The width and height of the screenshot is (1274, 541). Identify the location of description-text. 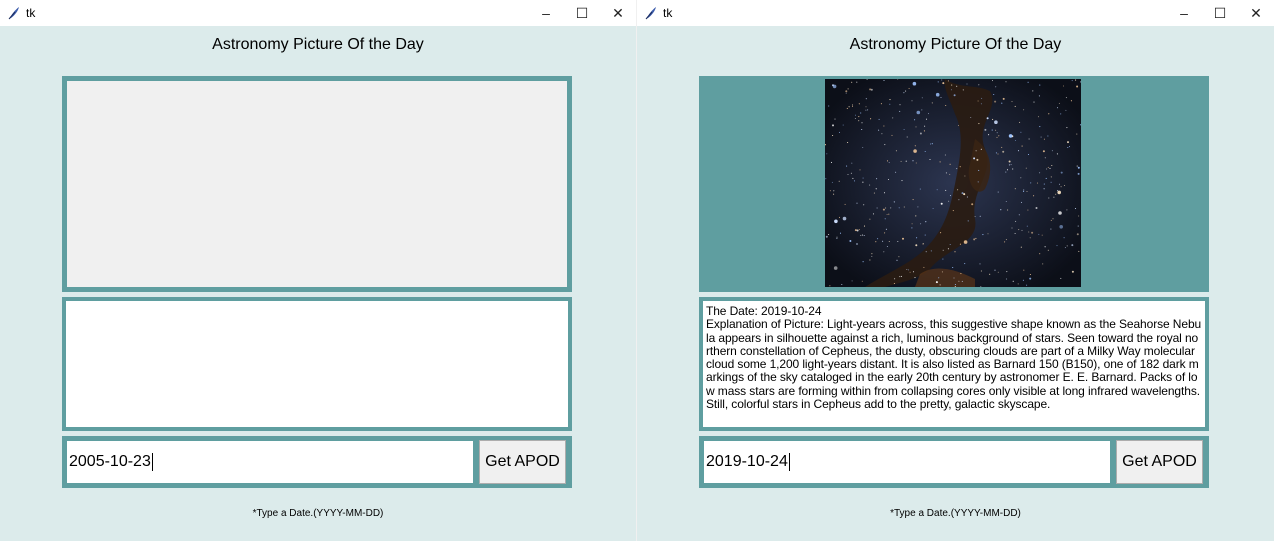
(317, 364).